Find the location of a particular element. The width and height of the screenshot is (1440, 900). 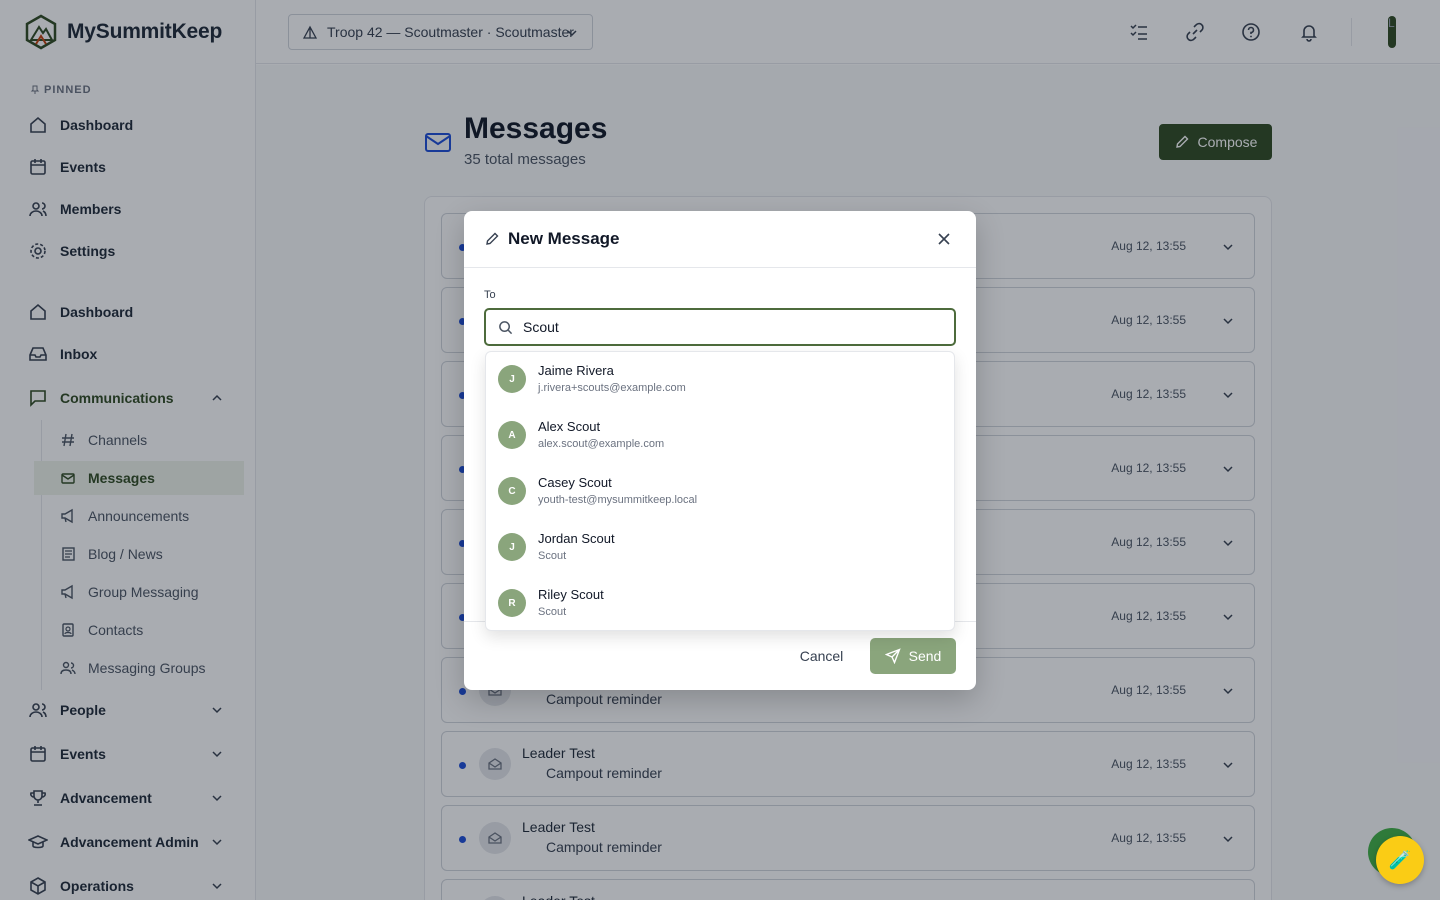

send-button: Send is located at coordinates (913, 656).